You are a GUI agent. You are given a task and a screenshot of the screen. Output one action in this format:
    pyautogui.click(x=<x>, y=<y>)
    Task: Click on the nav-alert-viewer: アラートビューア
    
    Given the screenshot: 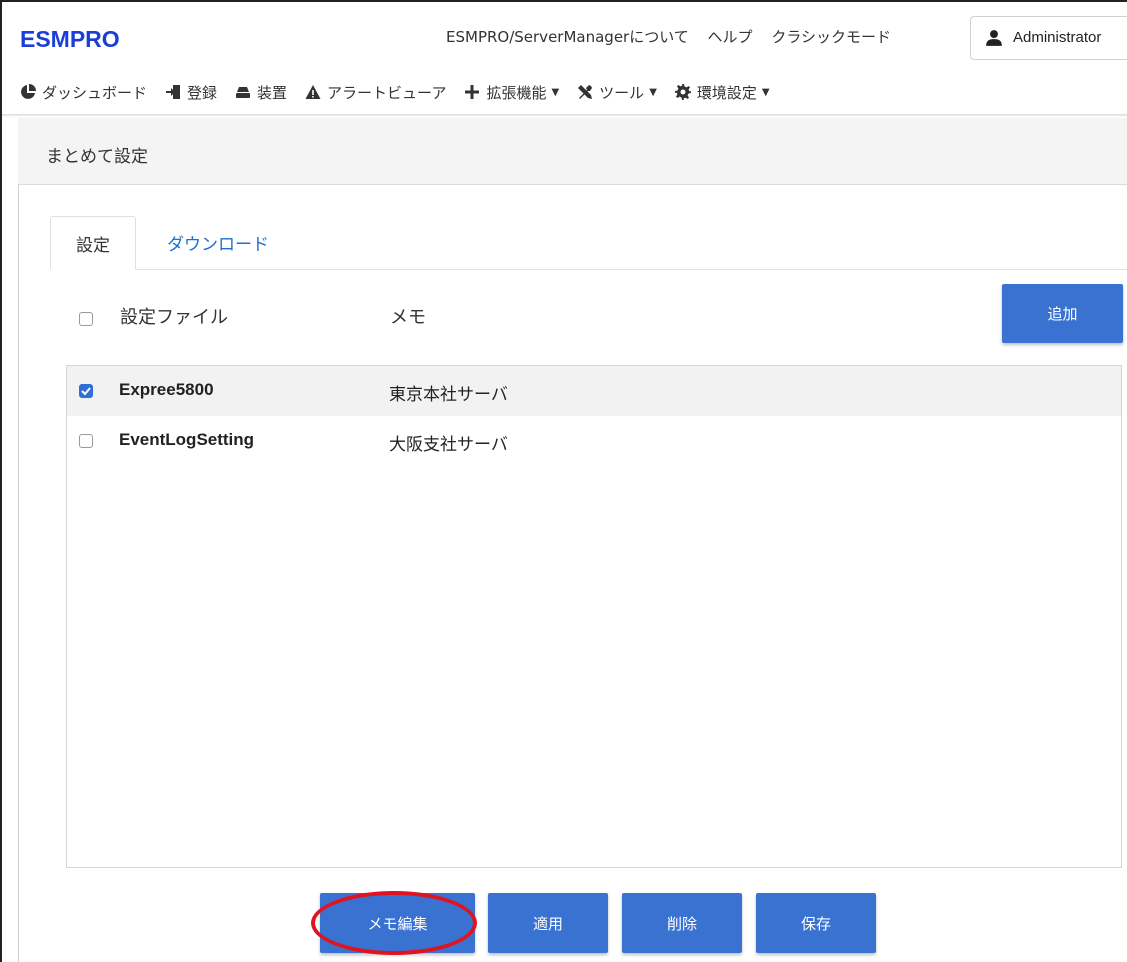 What is the action you would take?
    pyautogui.click(x=375, y=92)
    